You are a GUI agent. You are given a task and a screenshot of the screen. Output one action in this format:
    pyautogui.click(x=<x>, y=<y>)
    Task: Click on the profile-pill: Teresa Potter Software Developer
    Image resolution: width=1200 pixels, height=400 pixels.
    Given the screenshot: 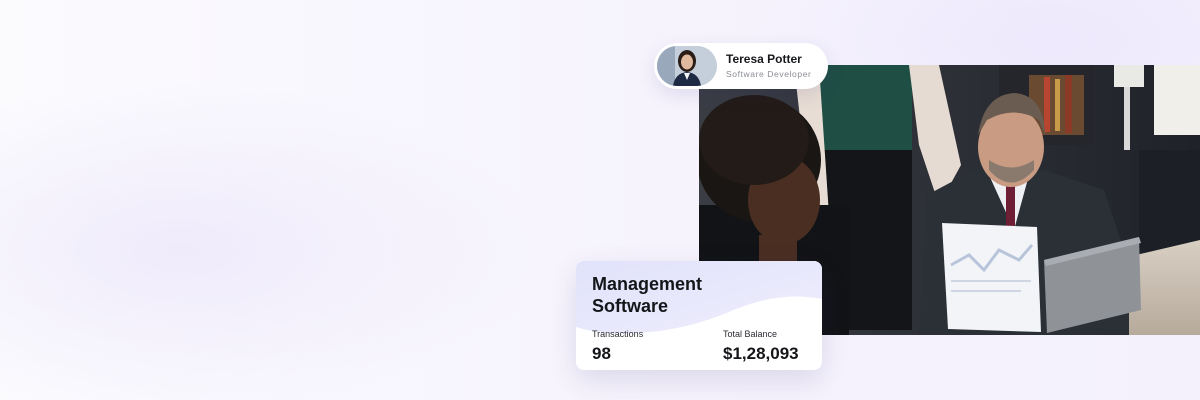 What is the action you would take?
    pyautogui.click(x=741, y=66)
    